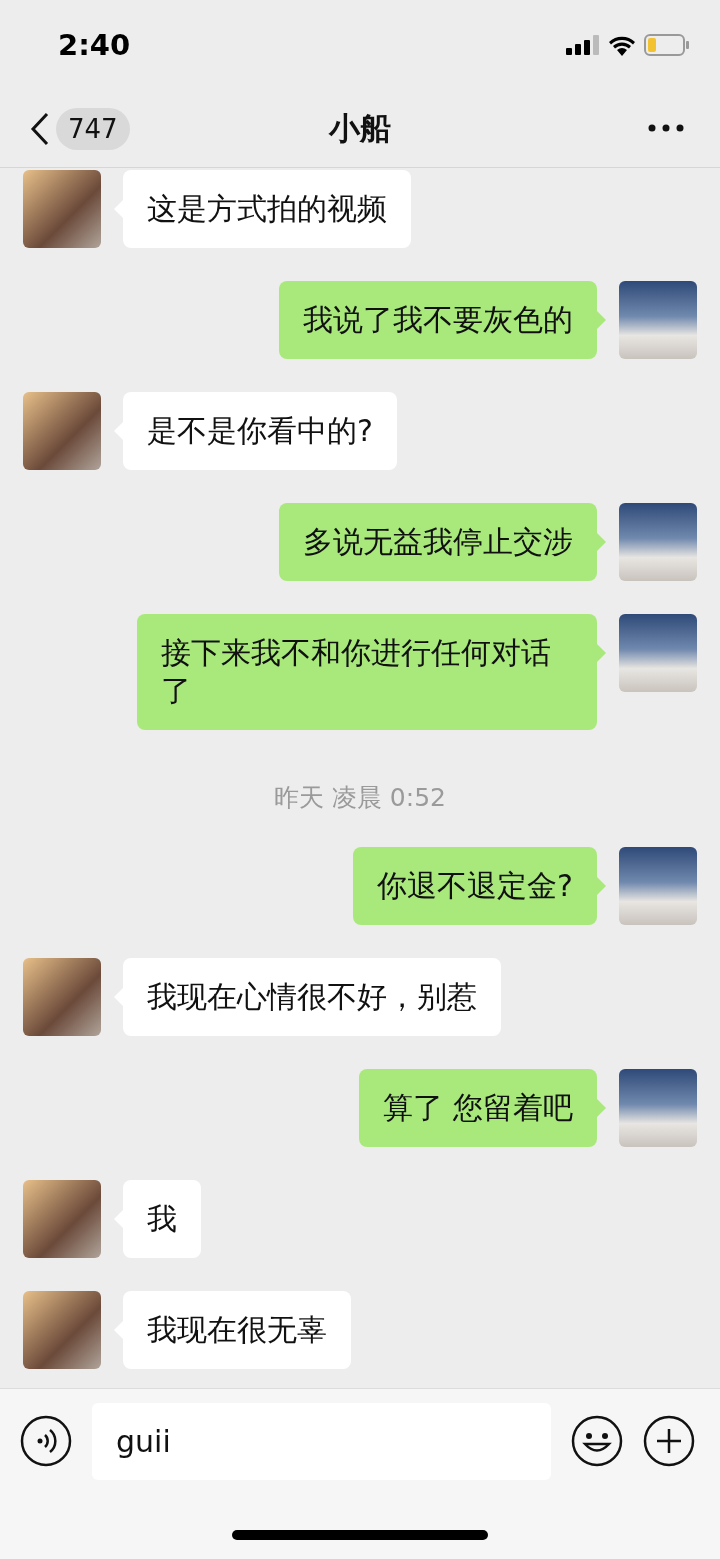 This screenshot has height=1559, width=720. I want to click on voice-icon, so click(46, 1441).